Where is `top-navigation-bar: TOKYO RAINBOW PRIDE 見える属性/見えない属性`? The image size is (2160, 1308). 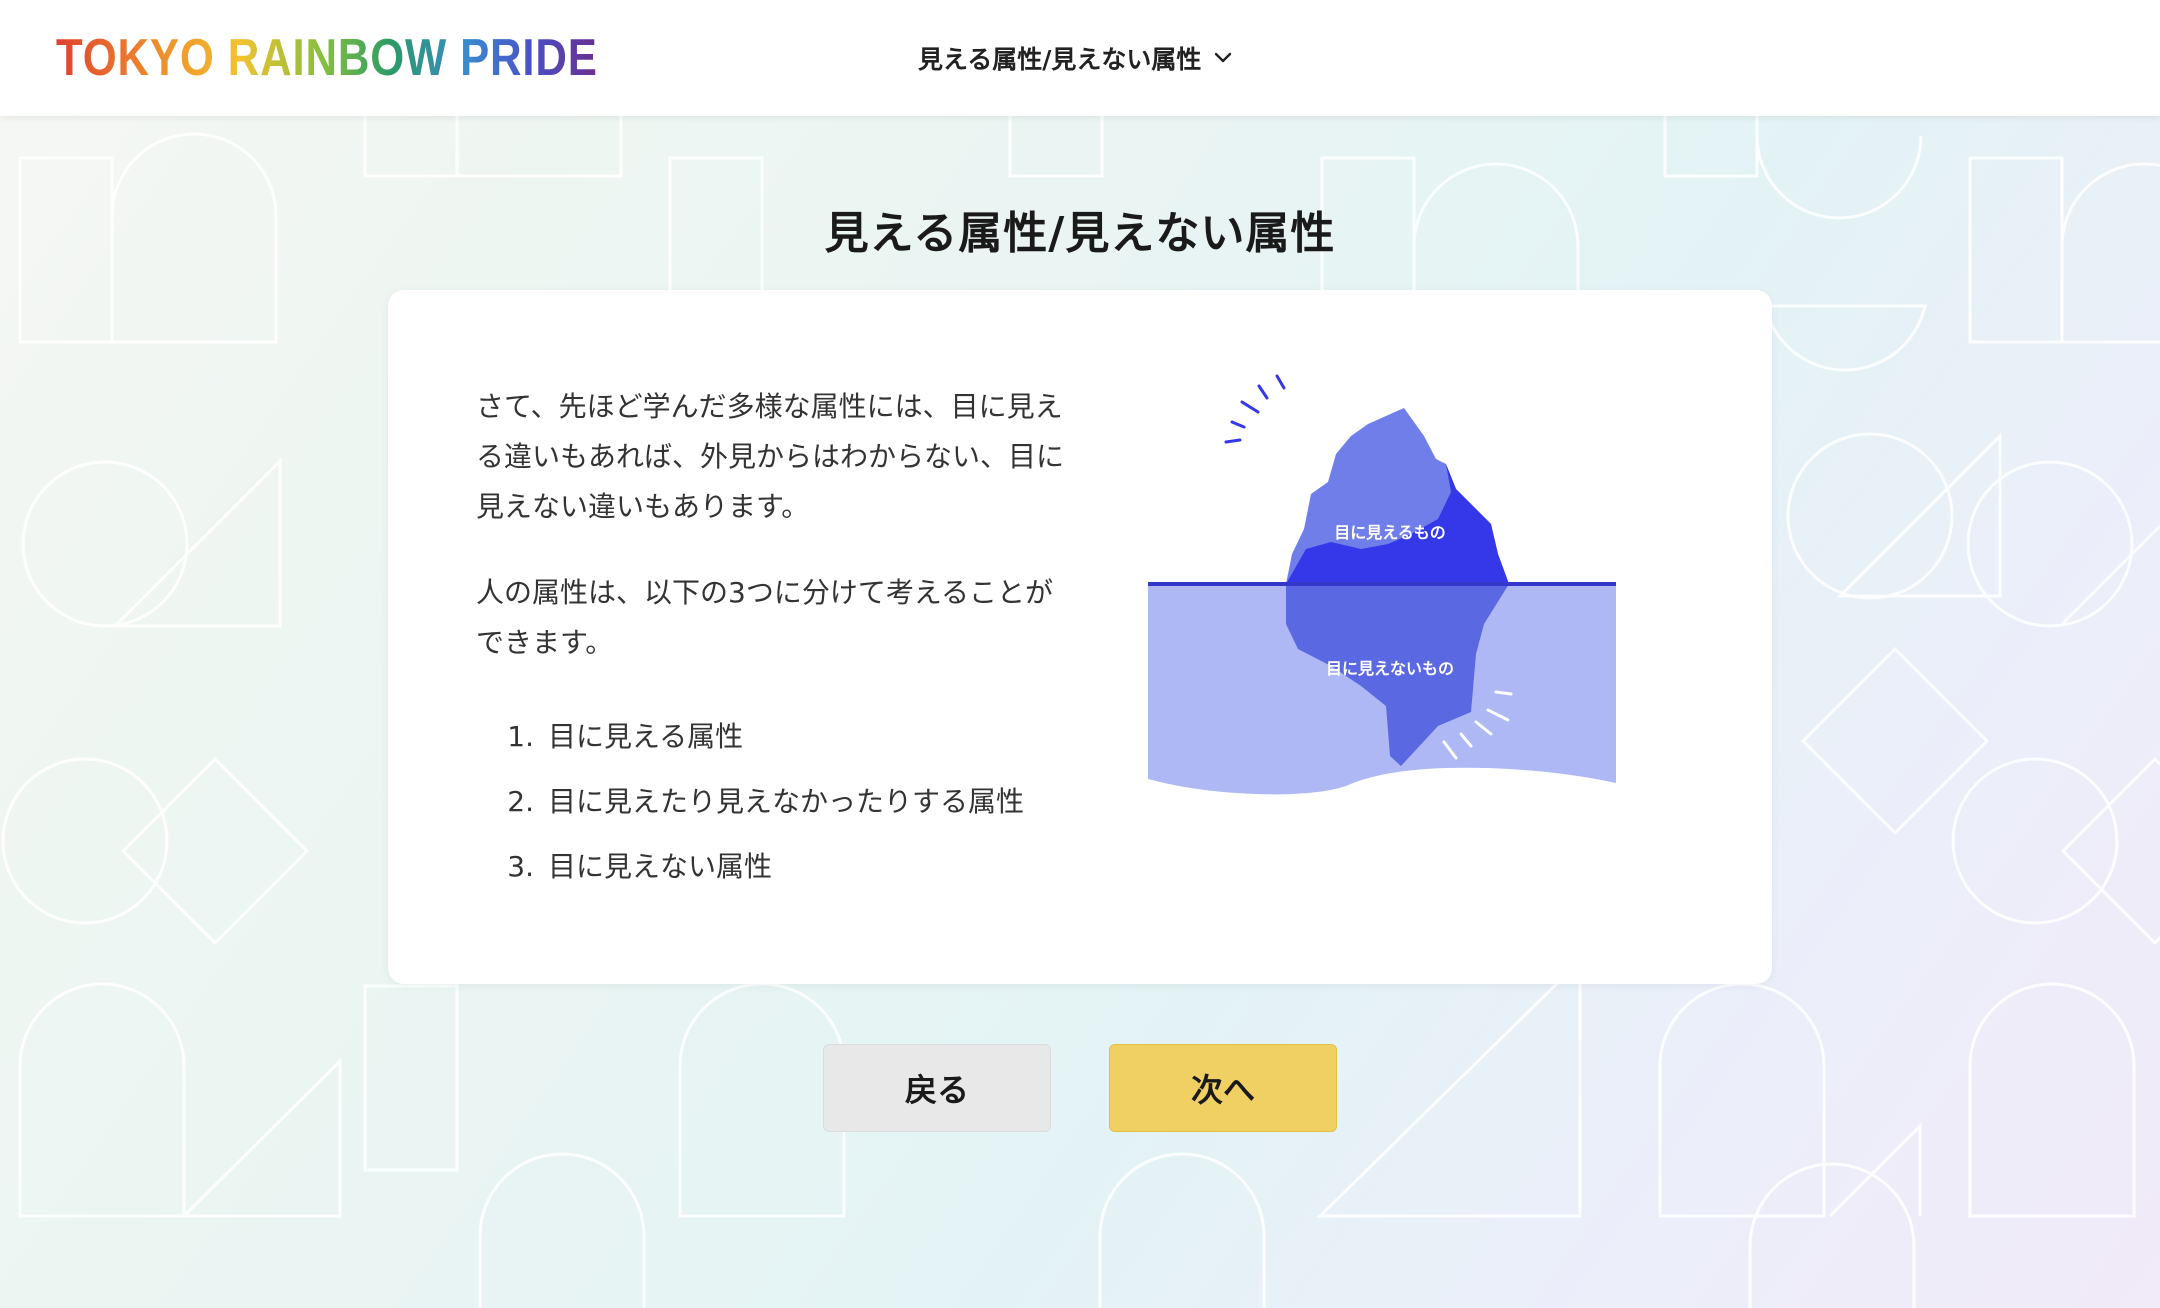 top-navigation-bar: TOKYO RAINBOW PRIDE 見える属性/見えない属性 is located at coordinates (1080, 58).